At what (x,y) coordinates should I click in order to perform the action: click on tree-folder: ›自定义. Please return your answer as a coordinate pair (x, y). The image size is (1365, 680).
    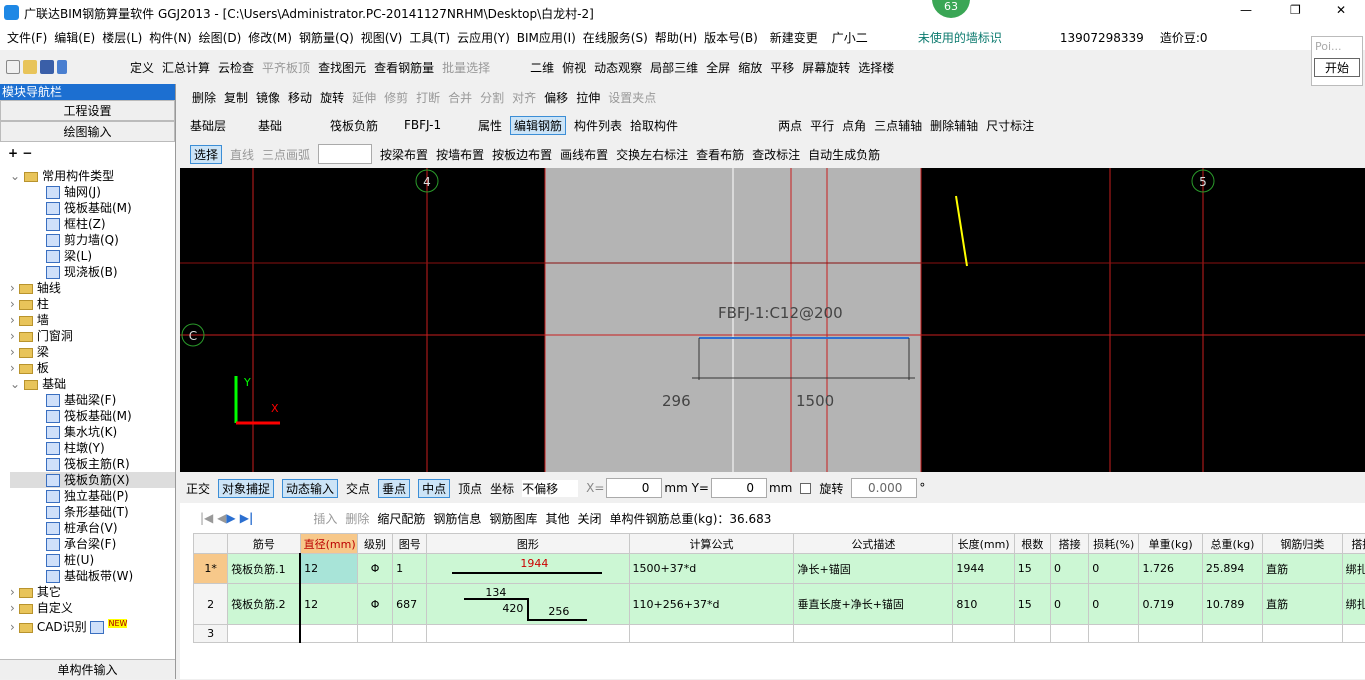
    Looking at the image, I should click on (92, 608).